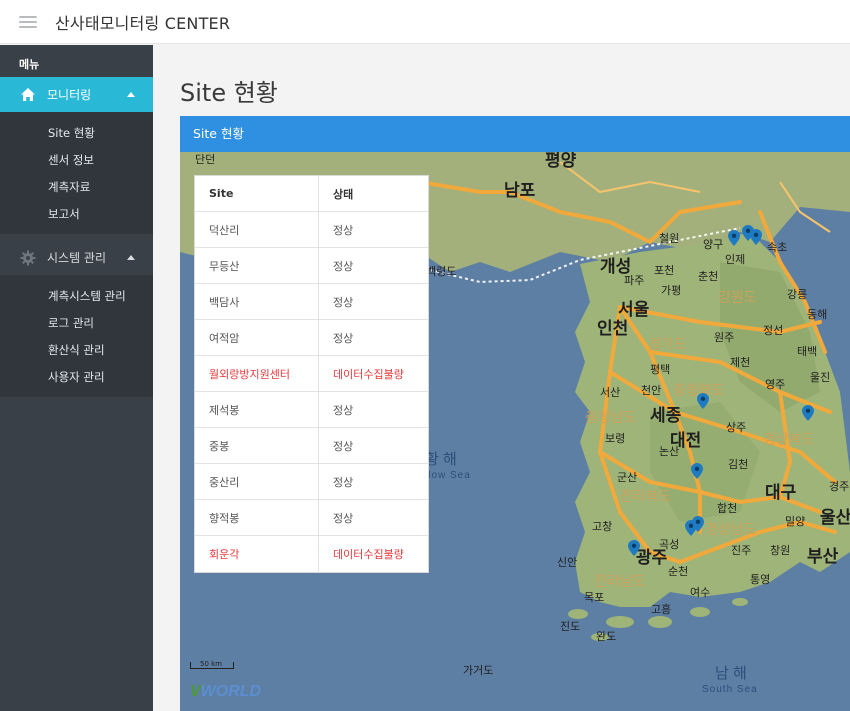  Describe the element at coordinates (613, 328) in the screenshot. I see `map-label-incheon: 인천` at that location.